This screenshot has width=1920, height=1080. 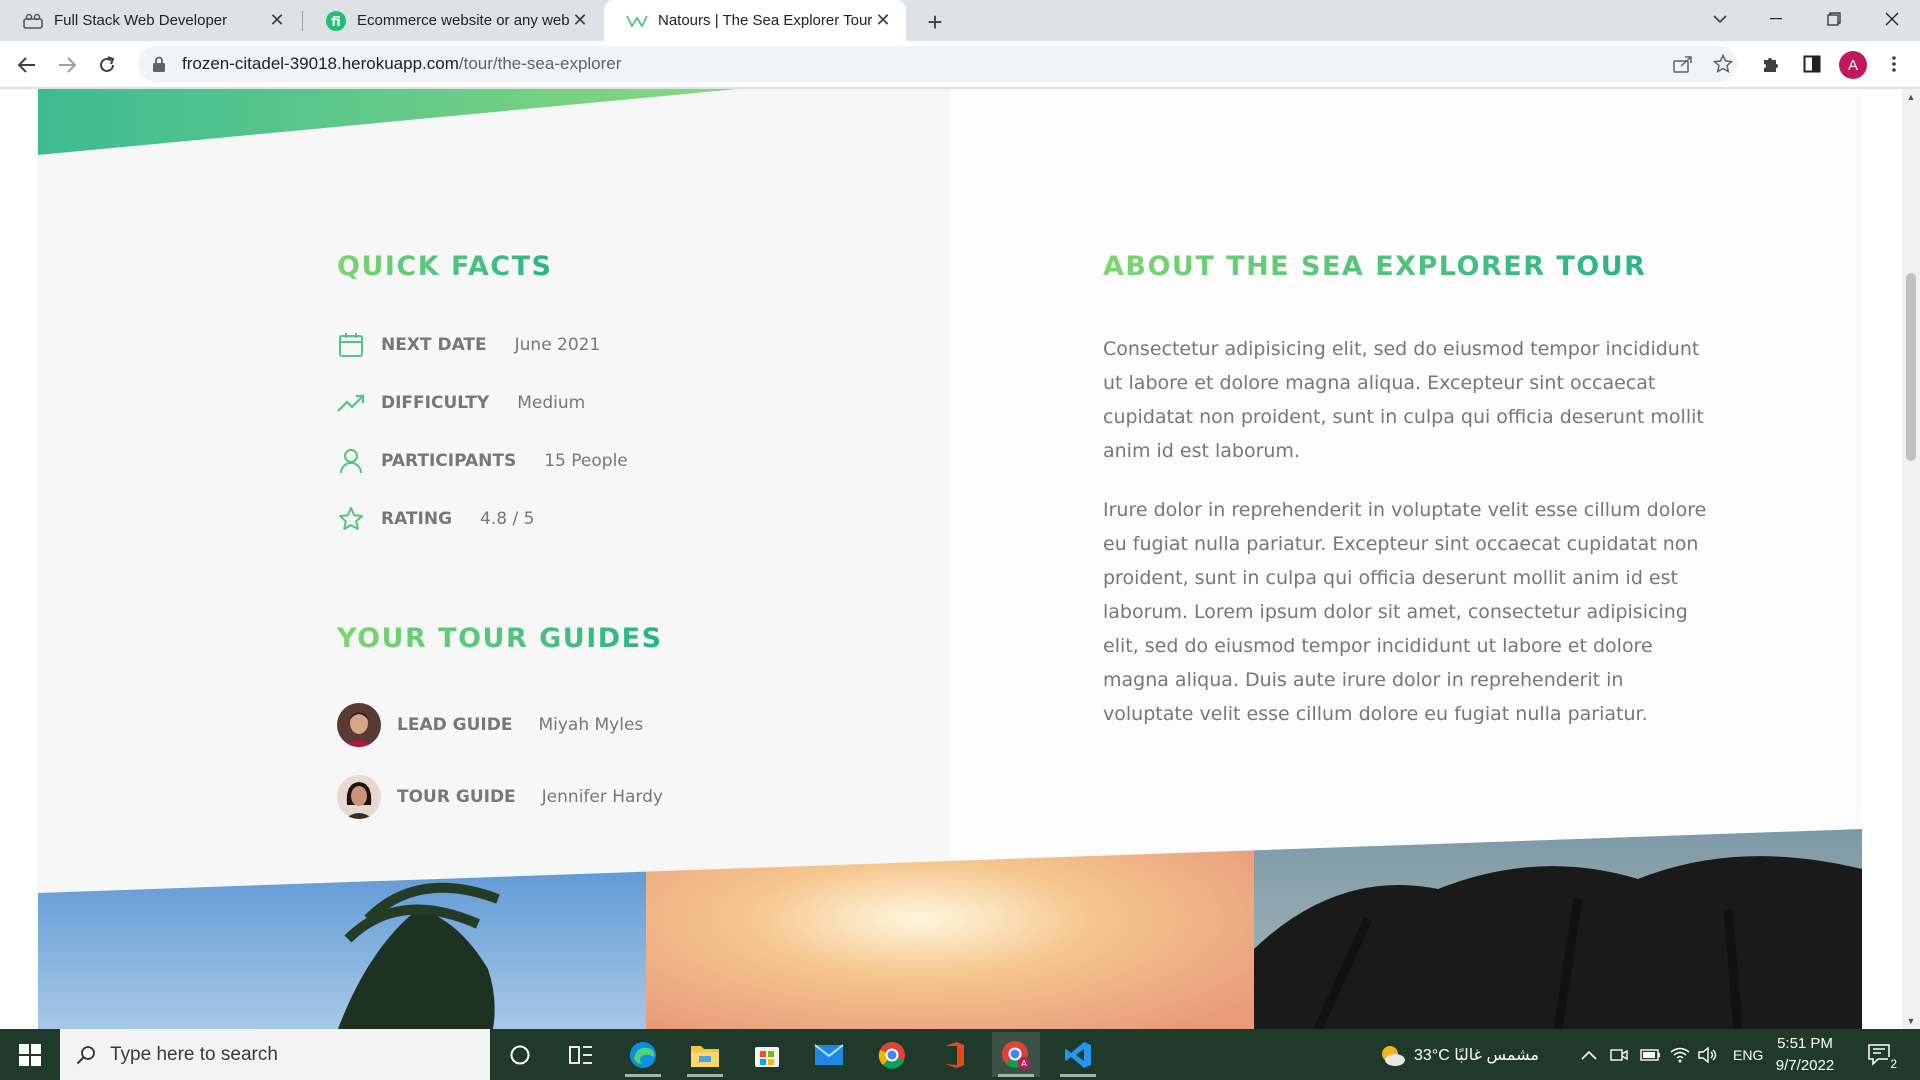 What do you see at coordinates (1589, 1054) in the screenshot?
I see `tray-overflow-chevron-icon` at bounding box center [1589, 1054].